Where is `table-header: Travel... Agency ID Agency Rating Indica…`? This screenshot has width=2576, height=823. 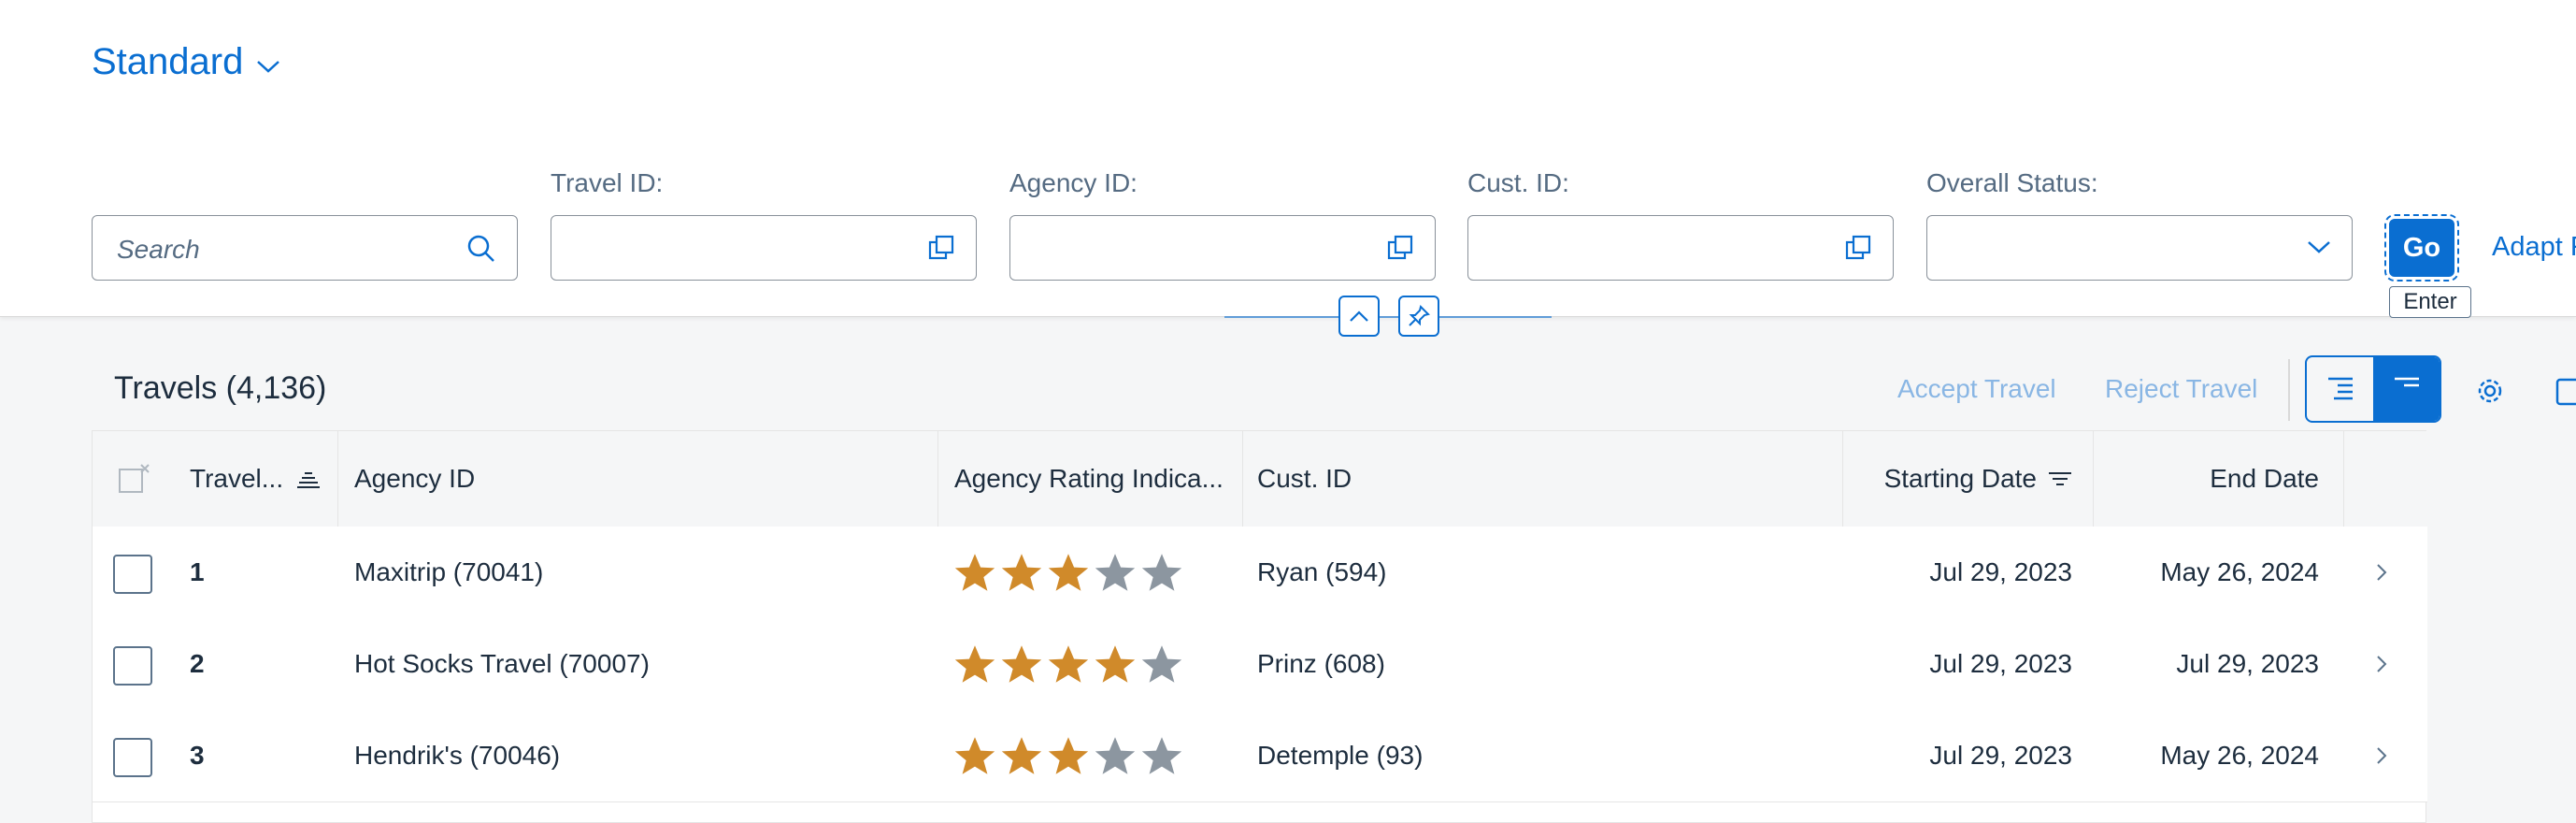 table-header: Travel... Agency ID Agency Rating Indica… is located at coordinates (1260, 479).